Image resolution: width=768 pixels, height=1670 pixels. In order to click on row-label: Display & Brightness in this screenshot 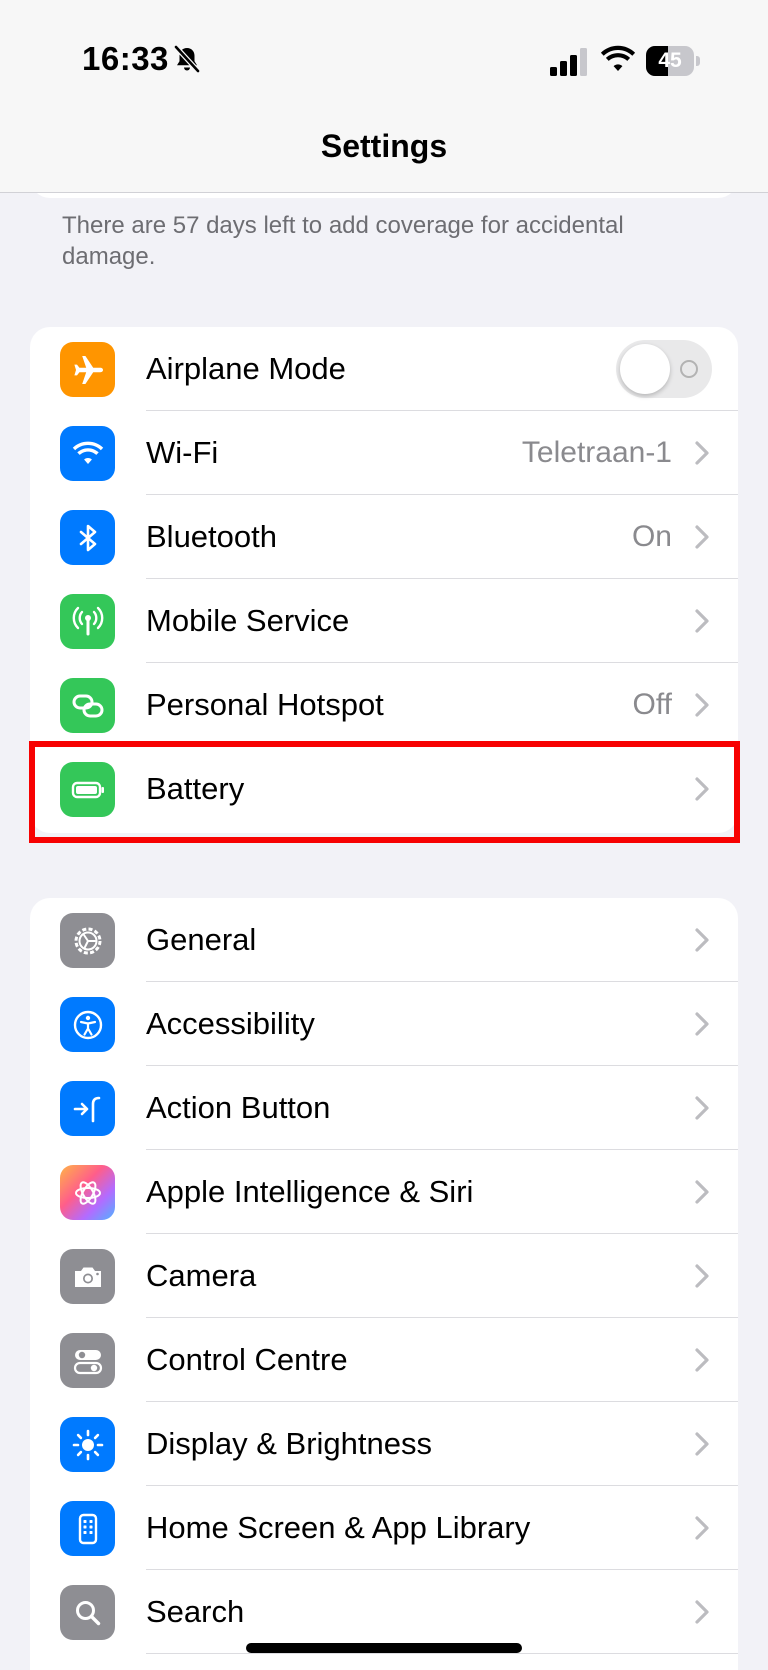, I will do `click(289, 1443)`.